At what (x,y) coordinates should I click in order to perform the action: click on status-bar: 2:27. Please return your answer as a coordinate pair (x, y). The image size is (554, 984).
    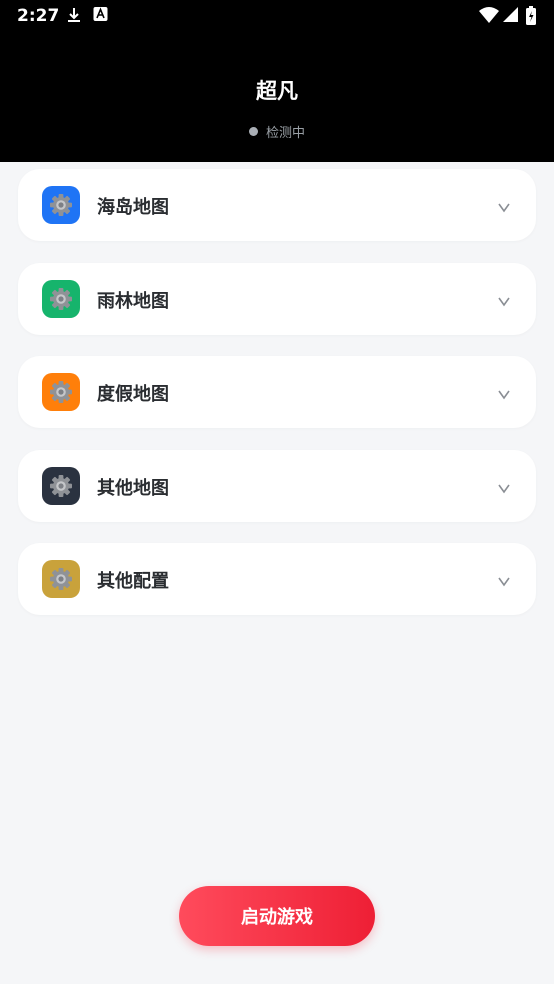
    Looking at the image, I should click on (277, 15).